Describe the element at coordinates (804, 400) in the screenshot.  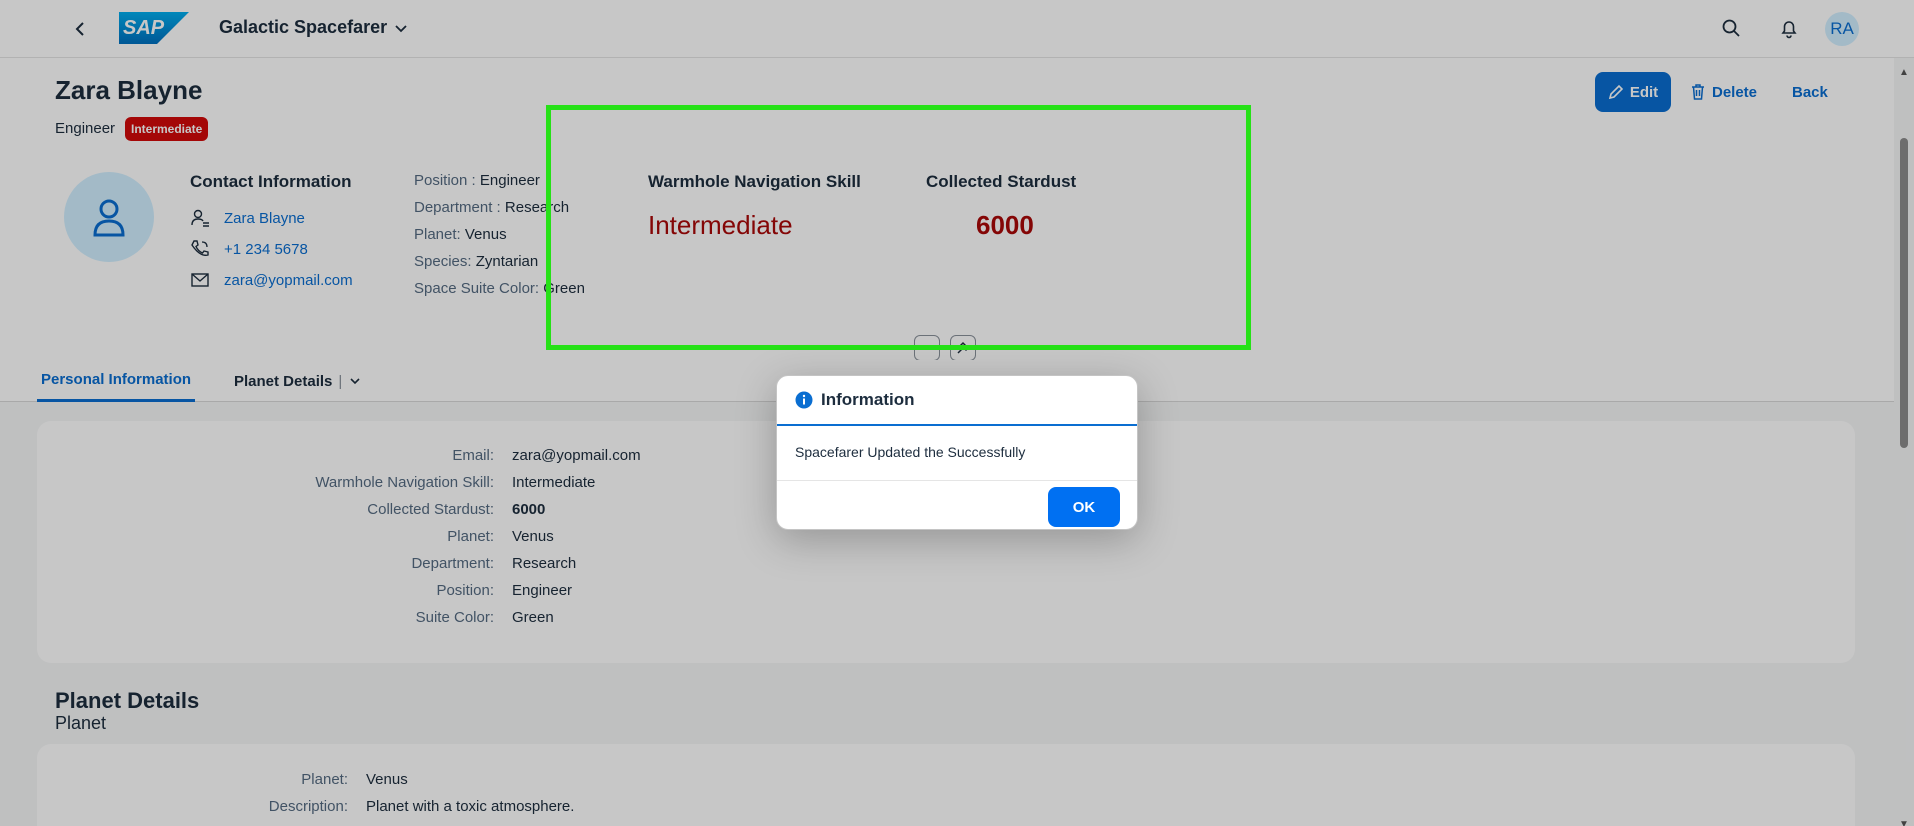
I see `info-icon` at that location.